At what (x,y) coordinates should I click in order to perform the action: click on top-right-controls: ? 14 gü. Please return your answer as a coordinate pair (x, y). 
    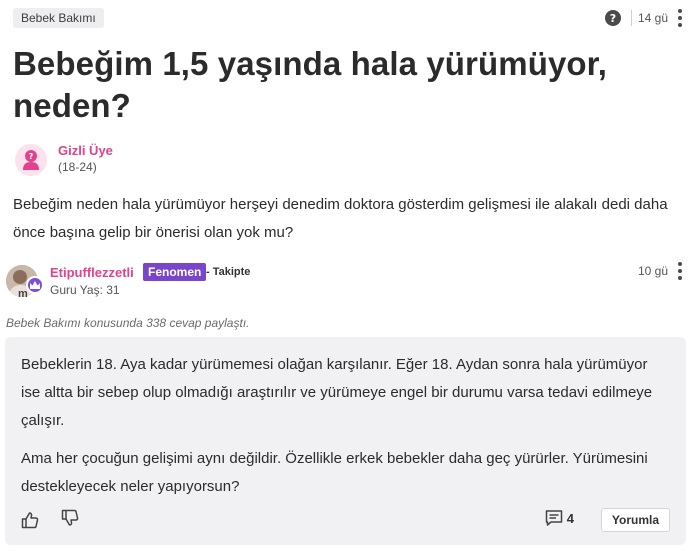
    Looking at the image, I should click on (643, 18).